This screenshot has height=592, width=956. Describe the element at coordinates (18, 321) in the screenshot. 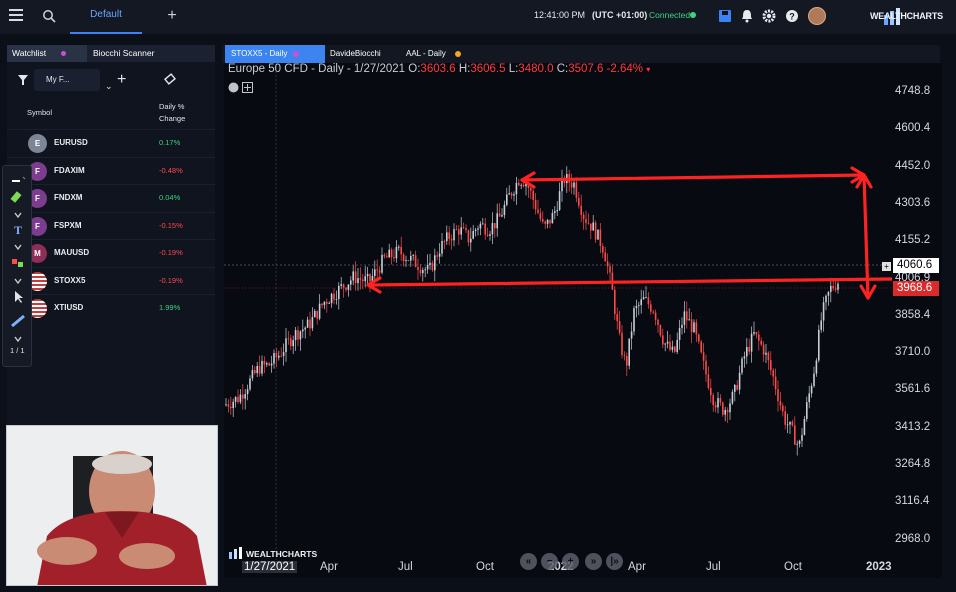

I see `ruler-icon` at that location.